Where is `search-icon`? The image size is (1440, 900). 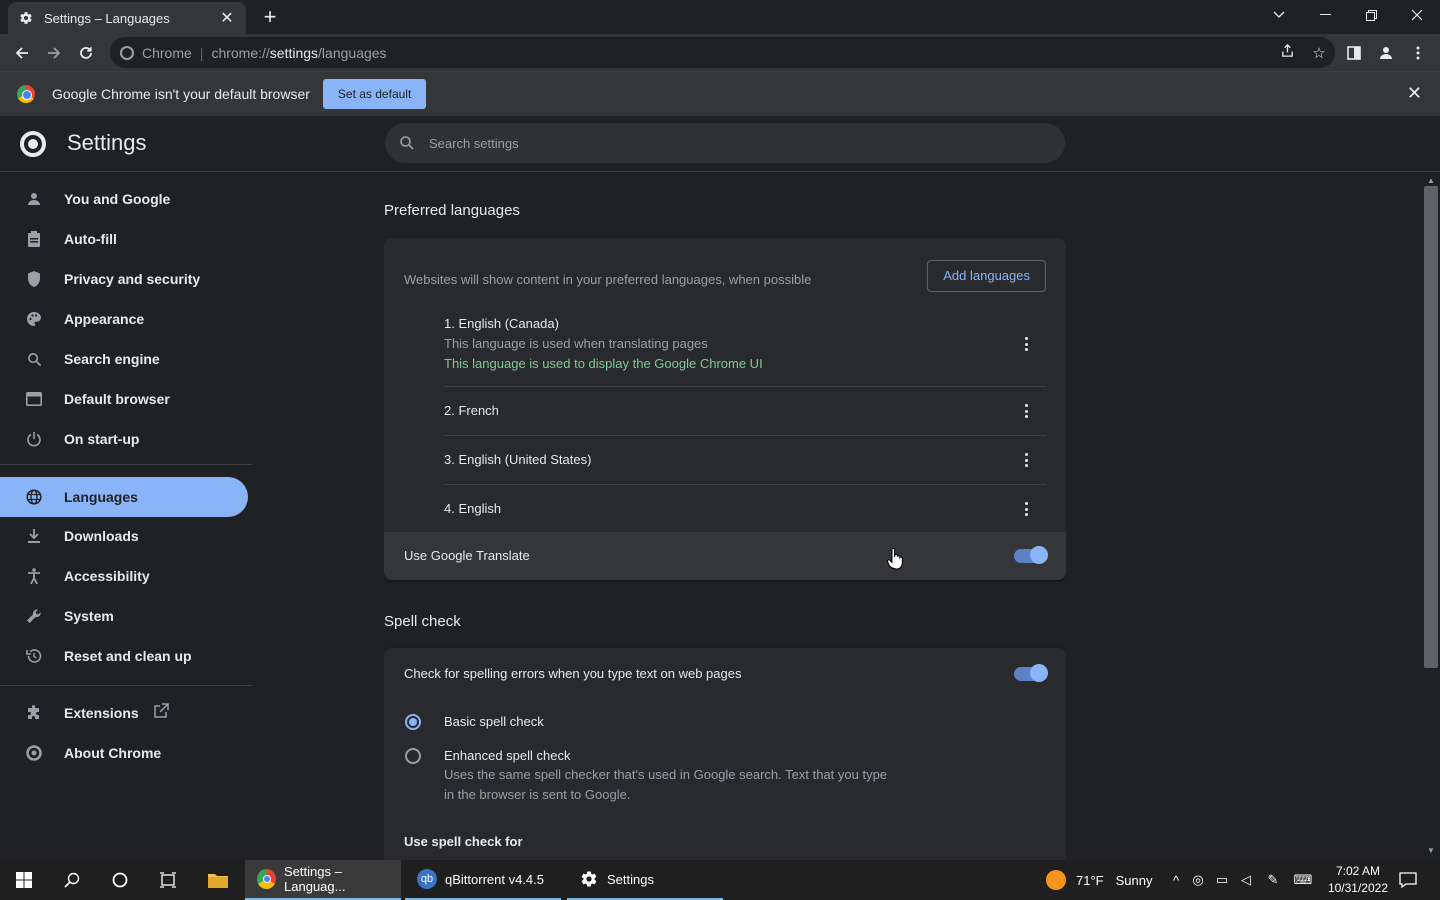
search-icon is located at coordinates (72, 880).